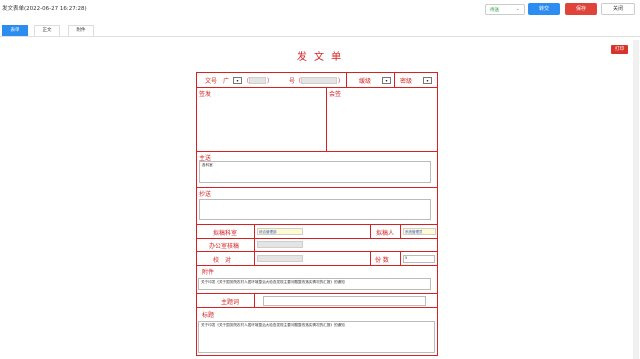 This screenshot has height=359, width=640. What do you see at coordinates (273, 325) in the screenshot?
I see `heading-value: 关于印发《关于国务院农村人居环境整治大检查发现主要问题整改落实情况的汇报》的通知` at bounding box center [273, 325].